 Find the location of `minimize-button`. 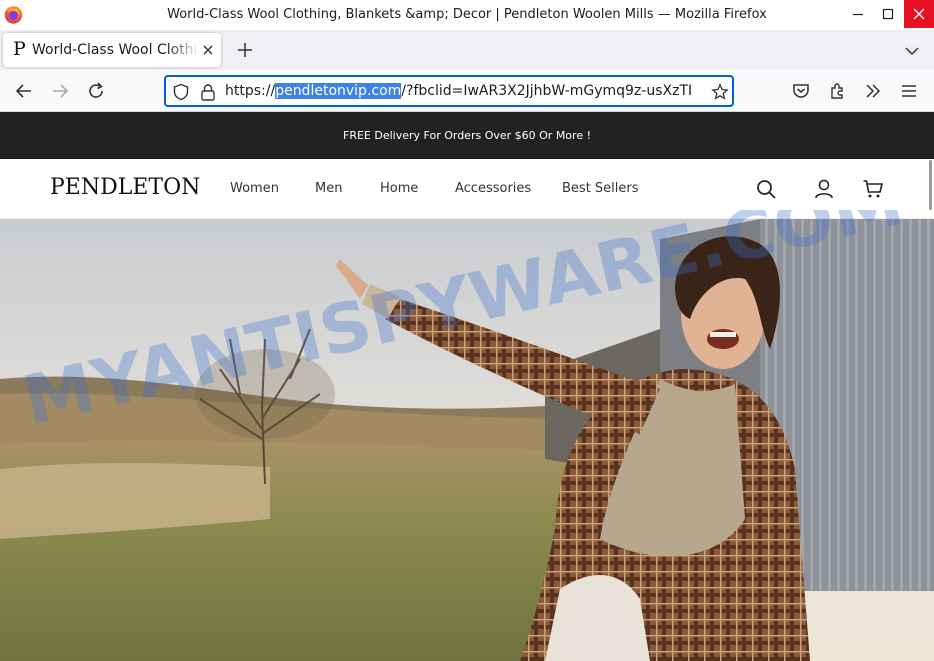

minimize-button is located at coordinates (857, 14).